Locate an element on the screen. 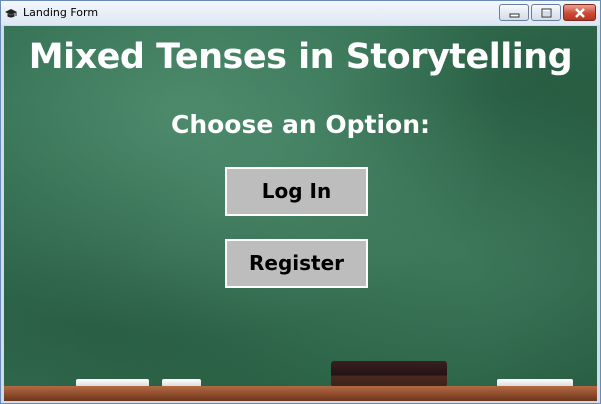  register-button: Register is located at coordinates (296, 263).